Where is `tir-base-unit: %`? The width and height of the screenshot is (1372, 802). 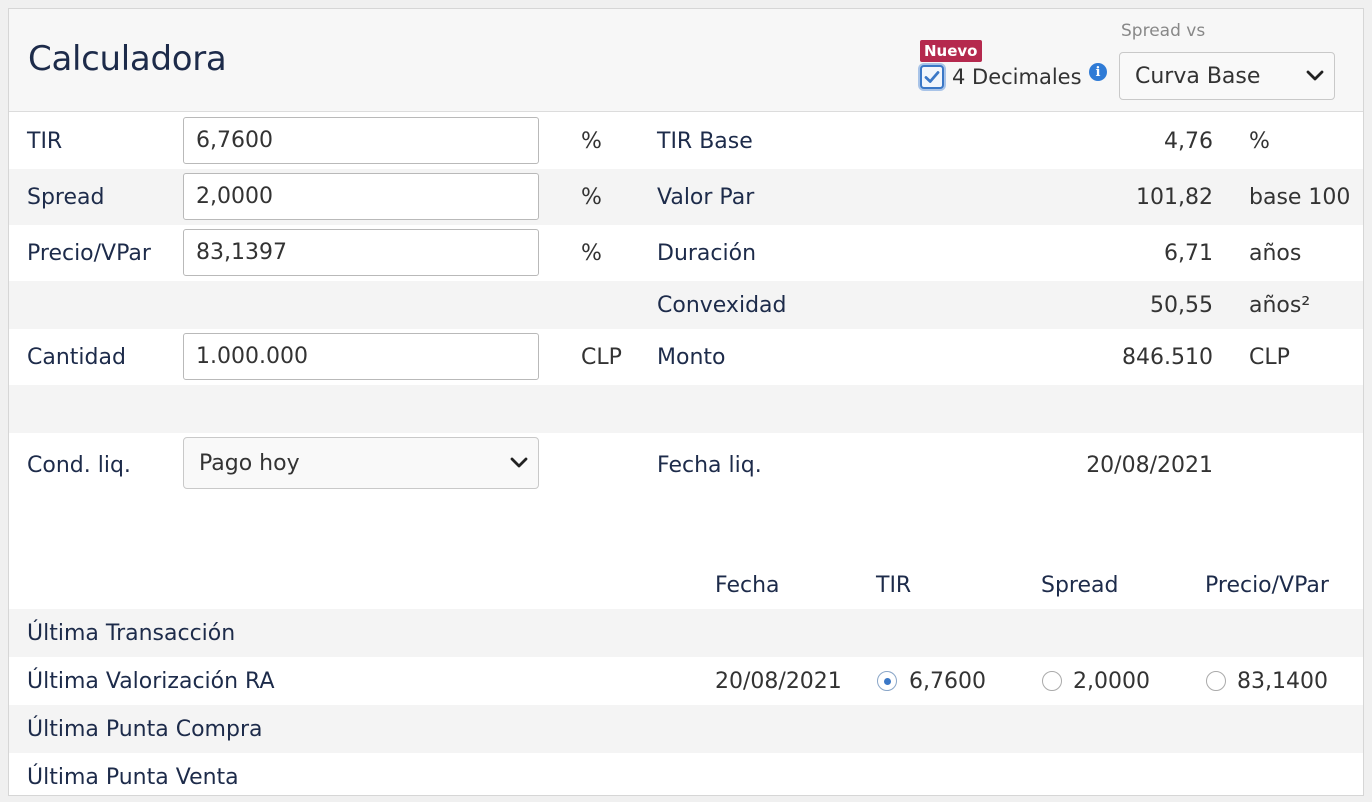 tir-base-unit: % is located at coordinates (1259, 141).